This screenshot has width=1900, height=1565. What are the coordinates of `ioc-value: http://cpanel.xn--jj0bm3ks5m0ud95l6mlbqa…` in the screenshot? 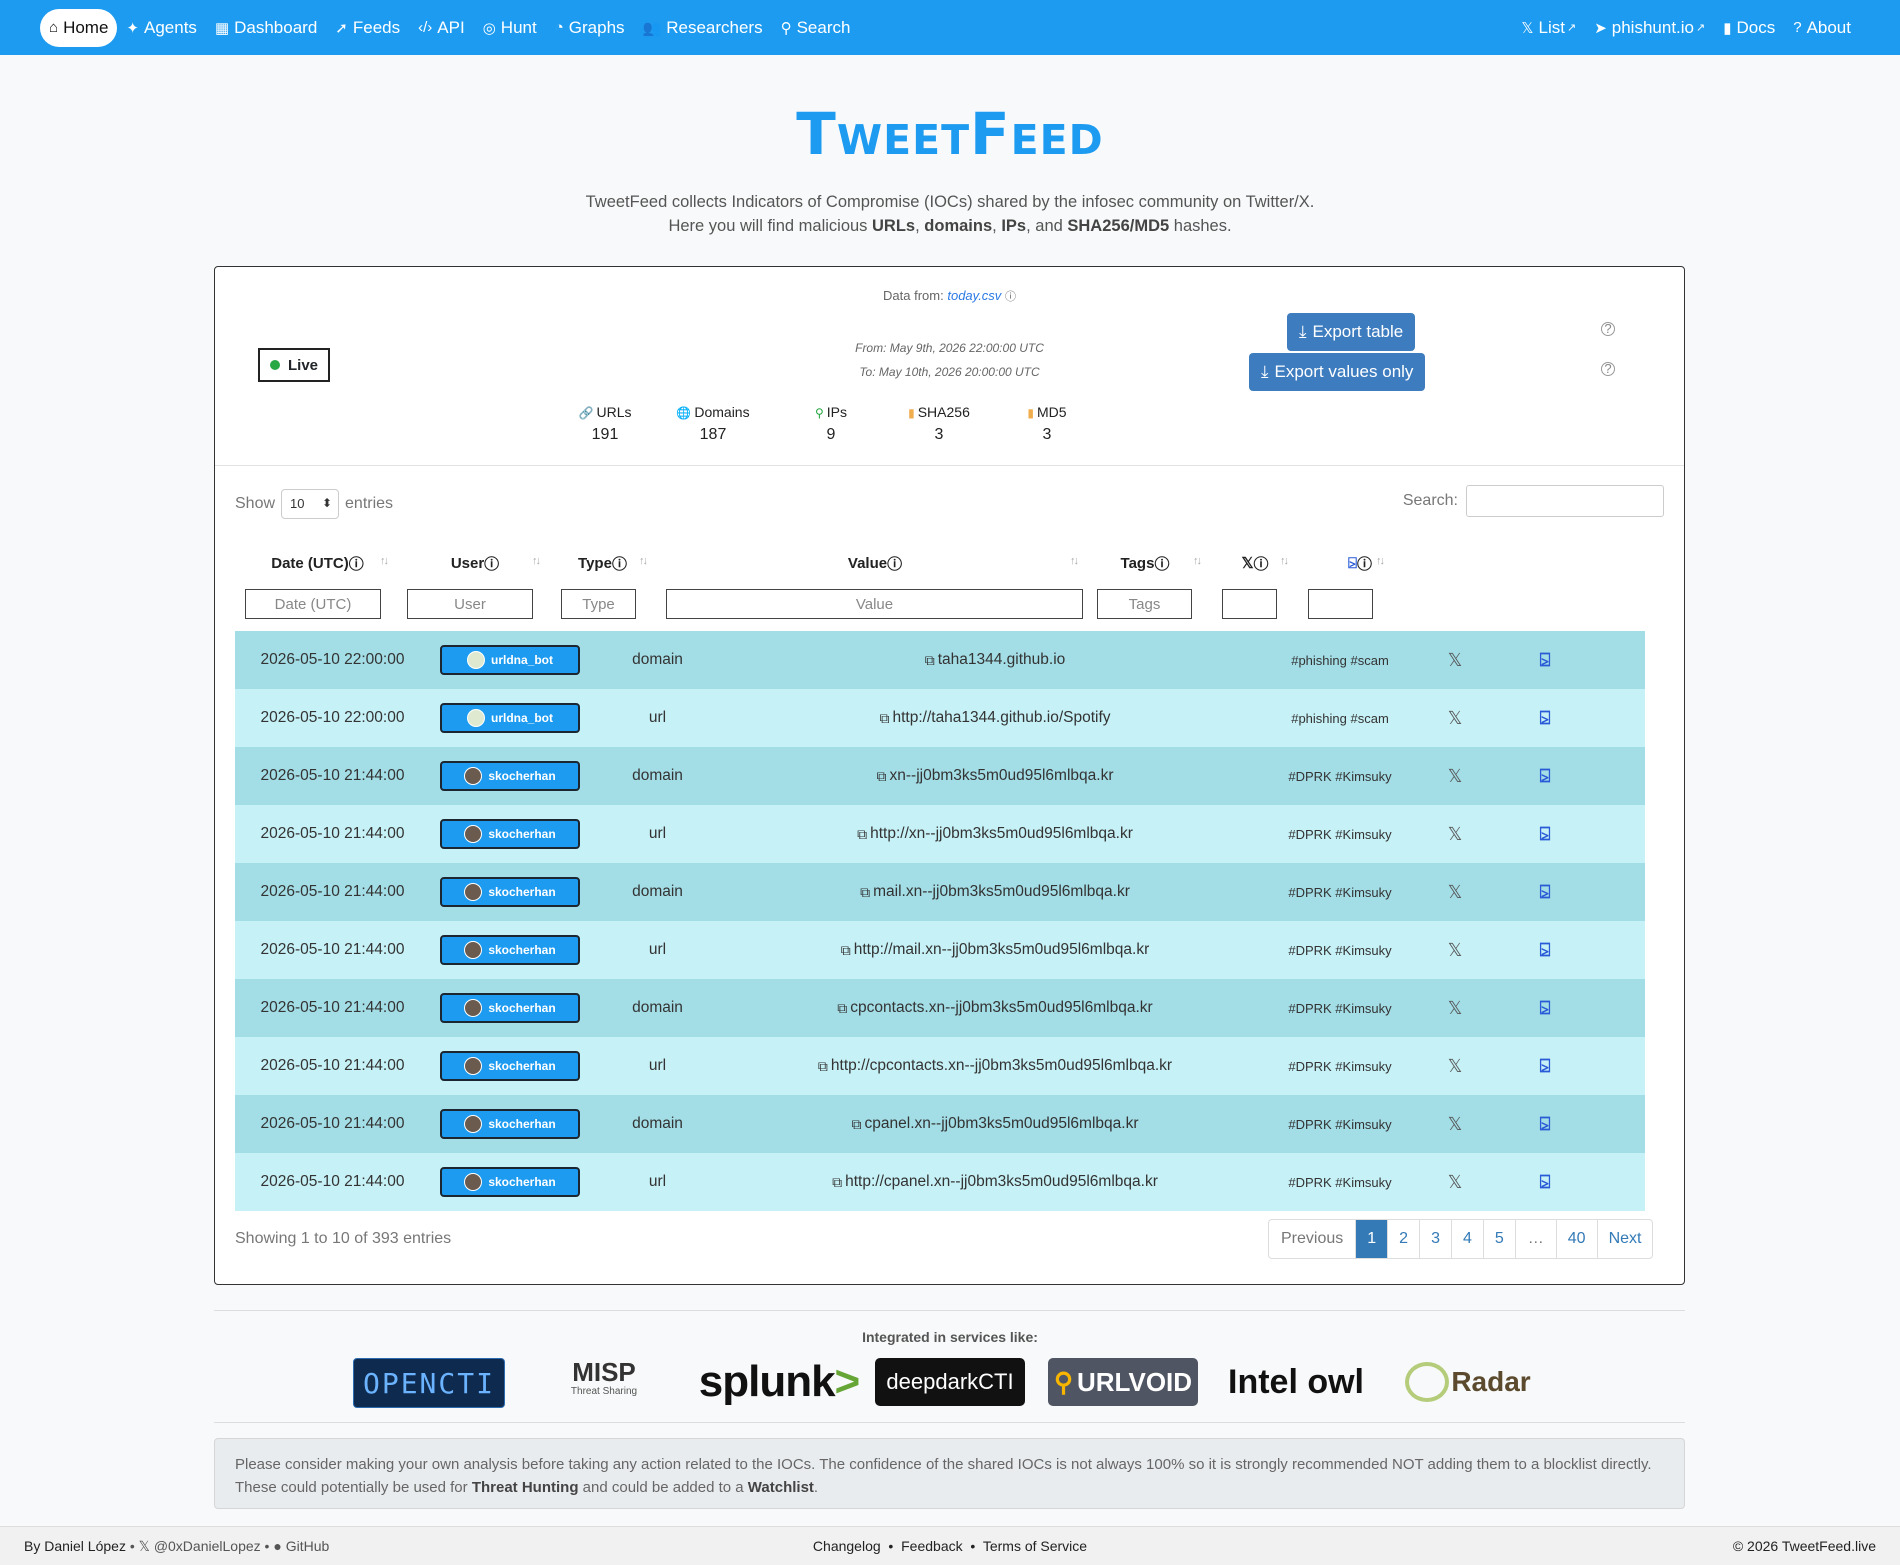 It's located at (1001, 1182).